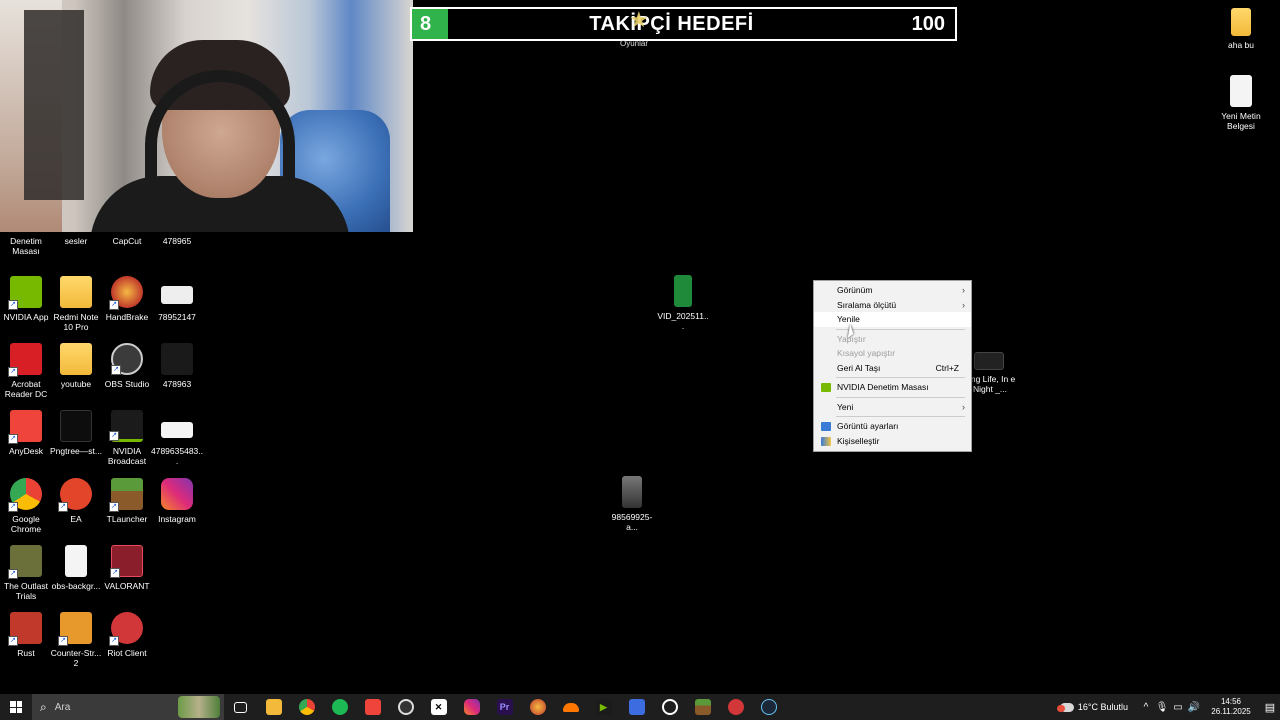 The image size is (1280, 720). I want to click on volume-icon: 🔊, so click(1194, 707).